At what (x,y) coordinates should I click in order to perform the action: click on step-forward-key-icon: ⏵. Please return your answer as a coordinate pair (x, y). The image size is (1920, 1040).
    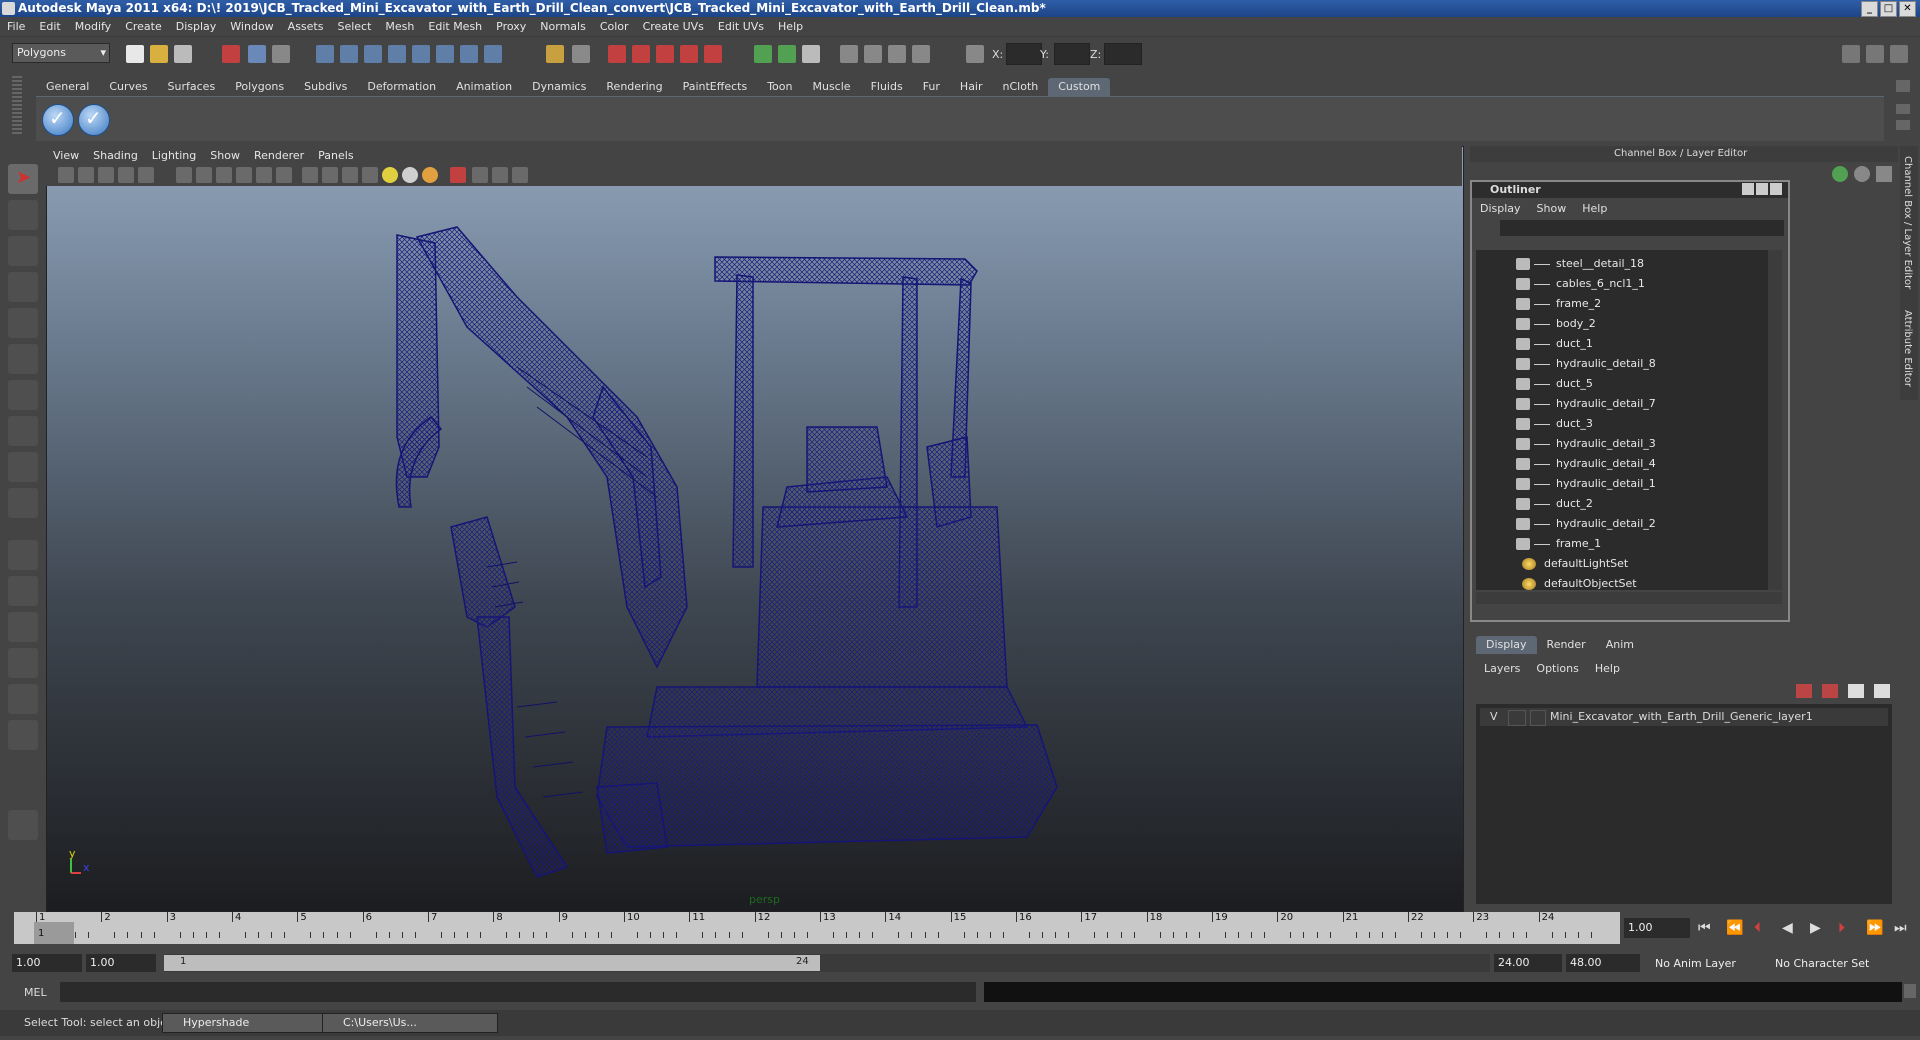
    Looking at the image, I should click on (1841, 928).